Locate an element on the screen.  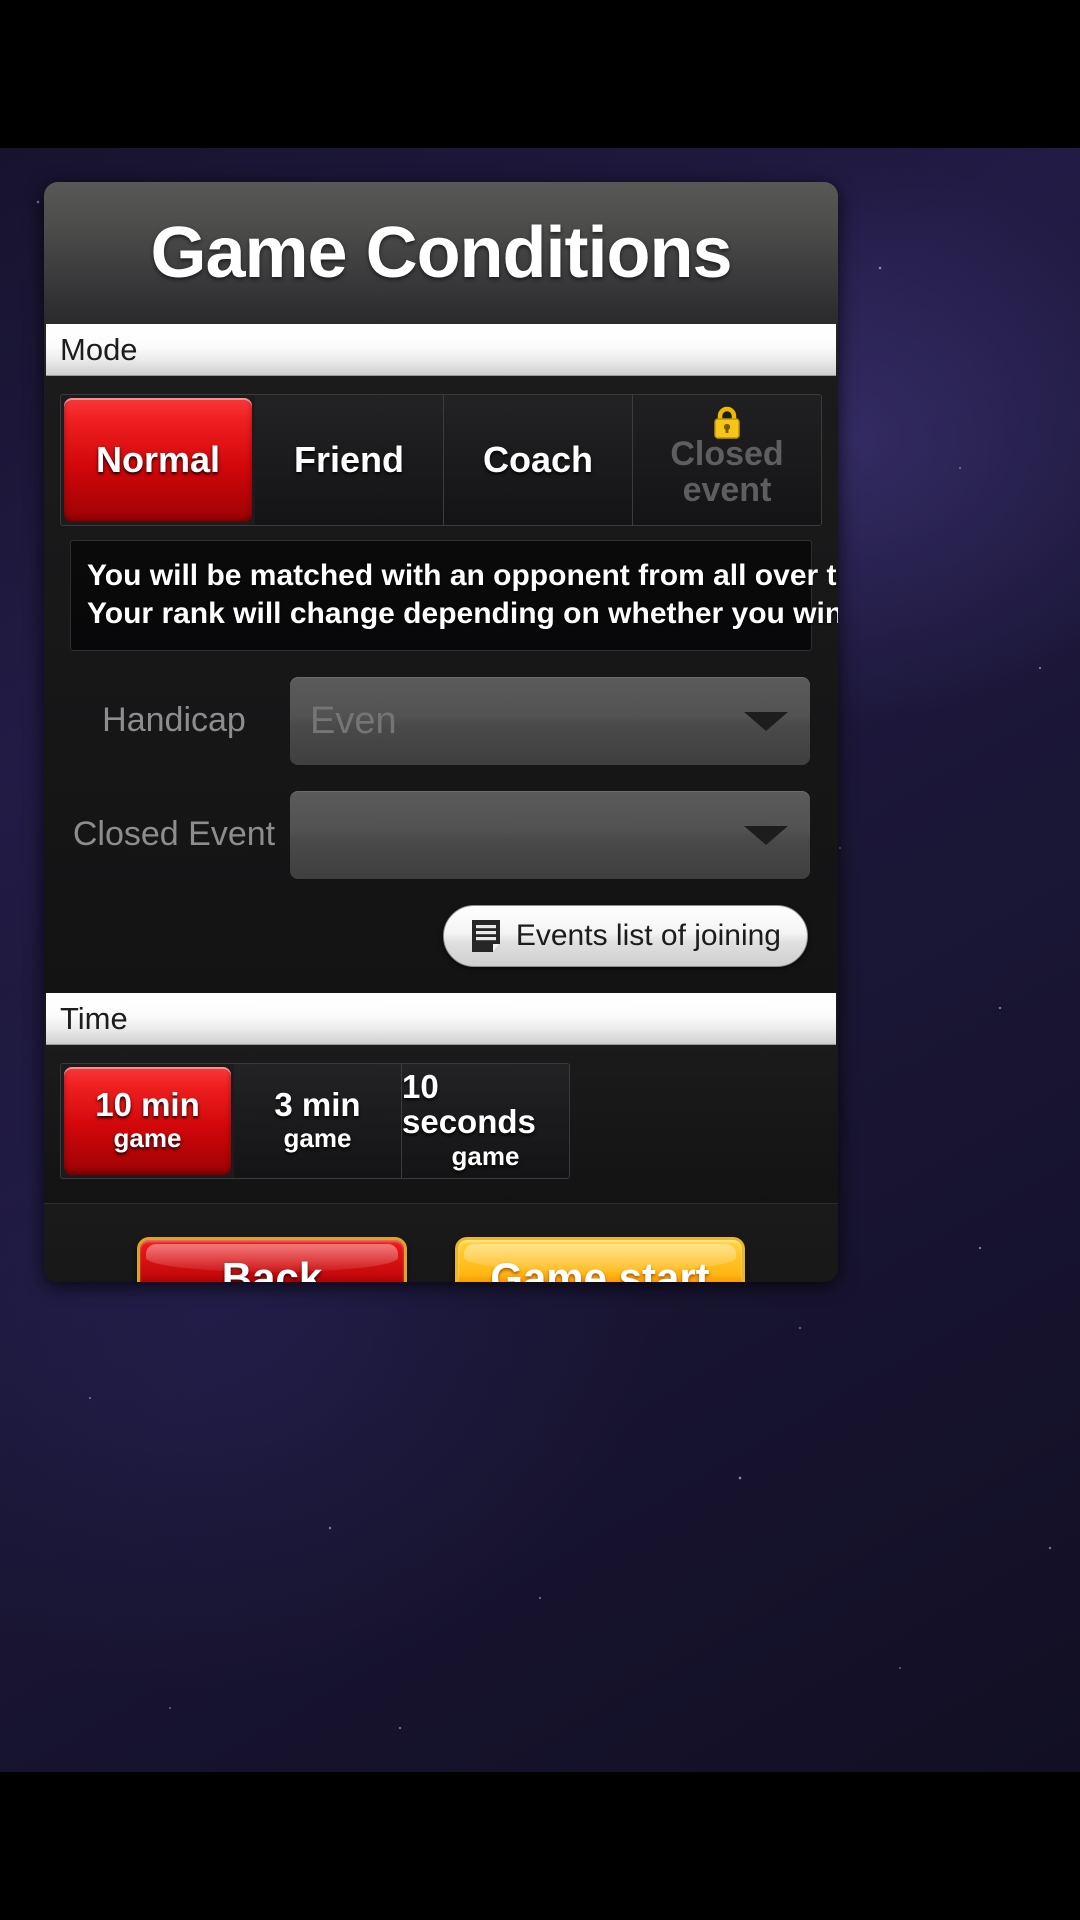
closed-event-row: Closed Event is located at coordinates (441, 835).